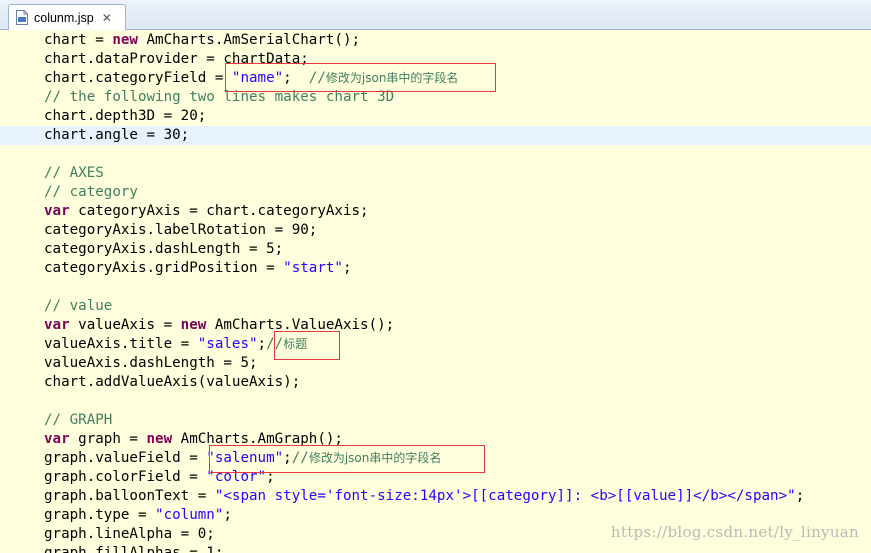 The height and width of the screenshot is (553, 871). I want to click on code-token: chart =, so click(78, 40).